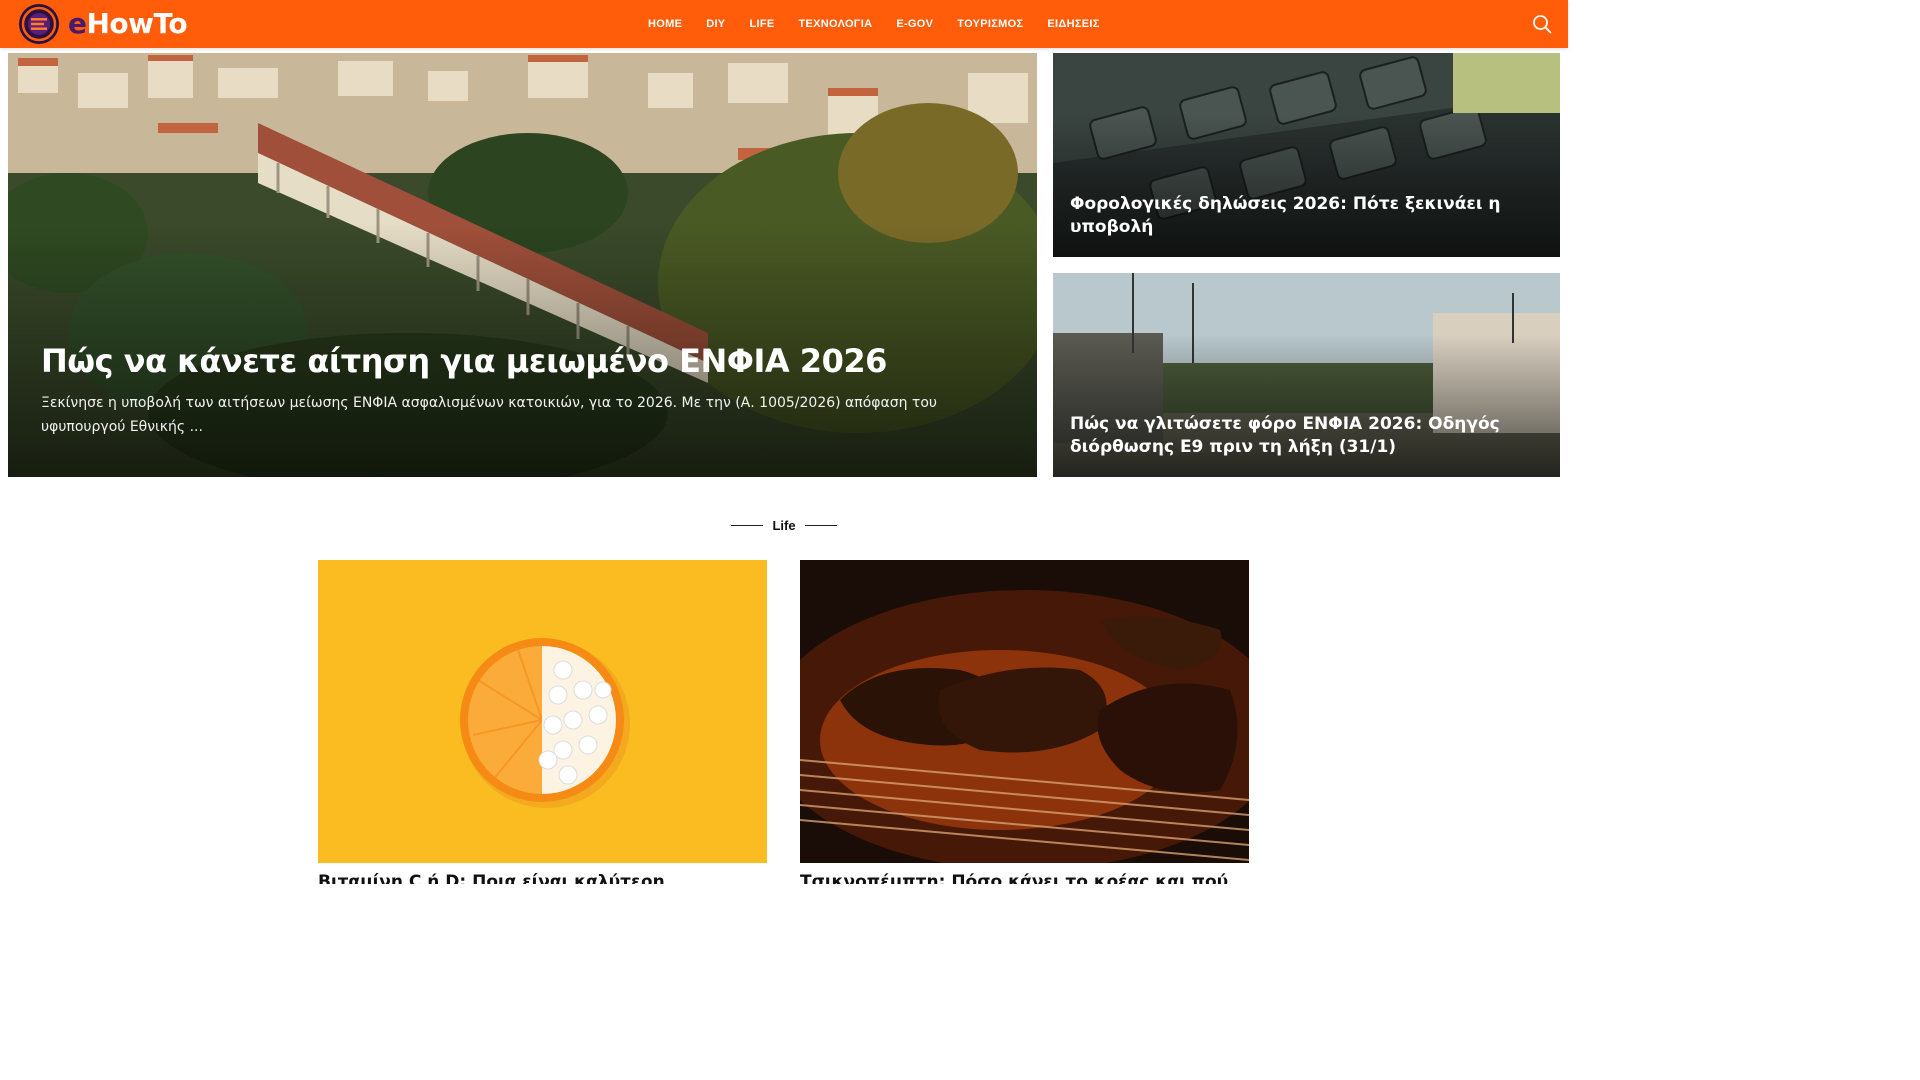 This screenshot has height=1080, width=1920. I want to click on section-header-life: Life, so click(784, 525).